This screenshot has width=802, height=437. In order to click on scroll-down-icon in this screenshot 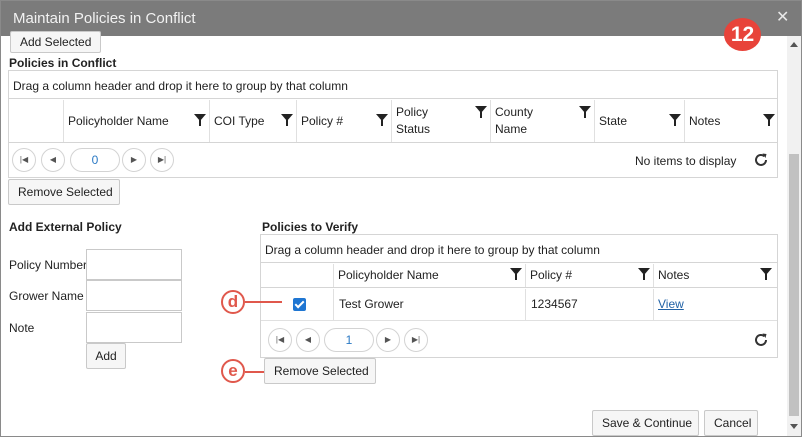, I will do `click(794, 426)`.